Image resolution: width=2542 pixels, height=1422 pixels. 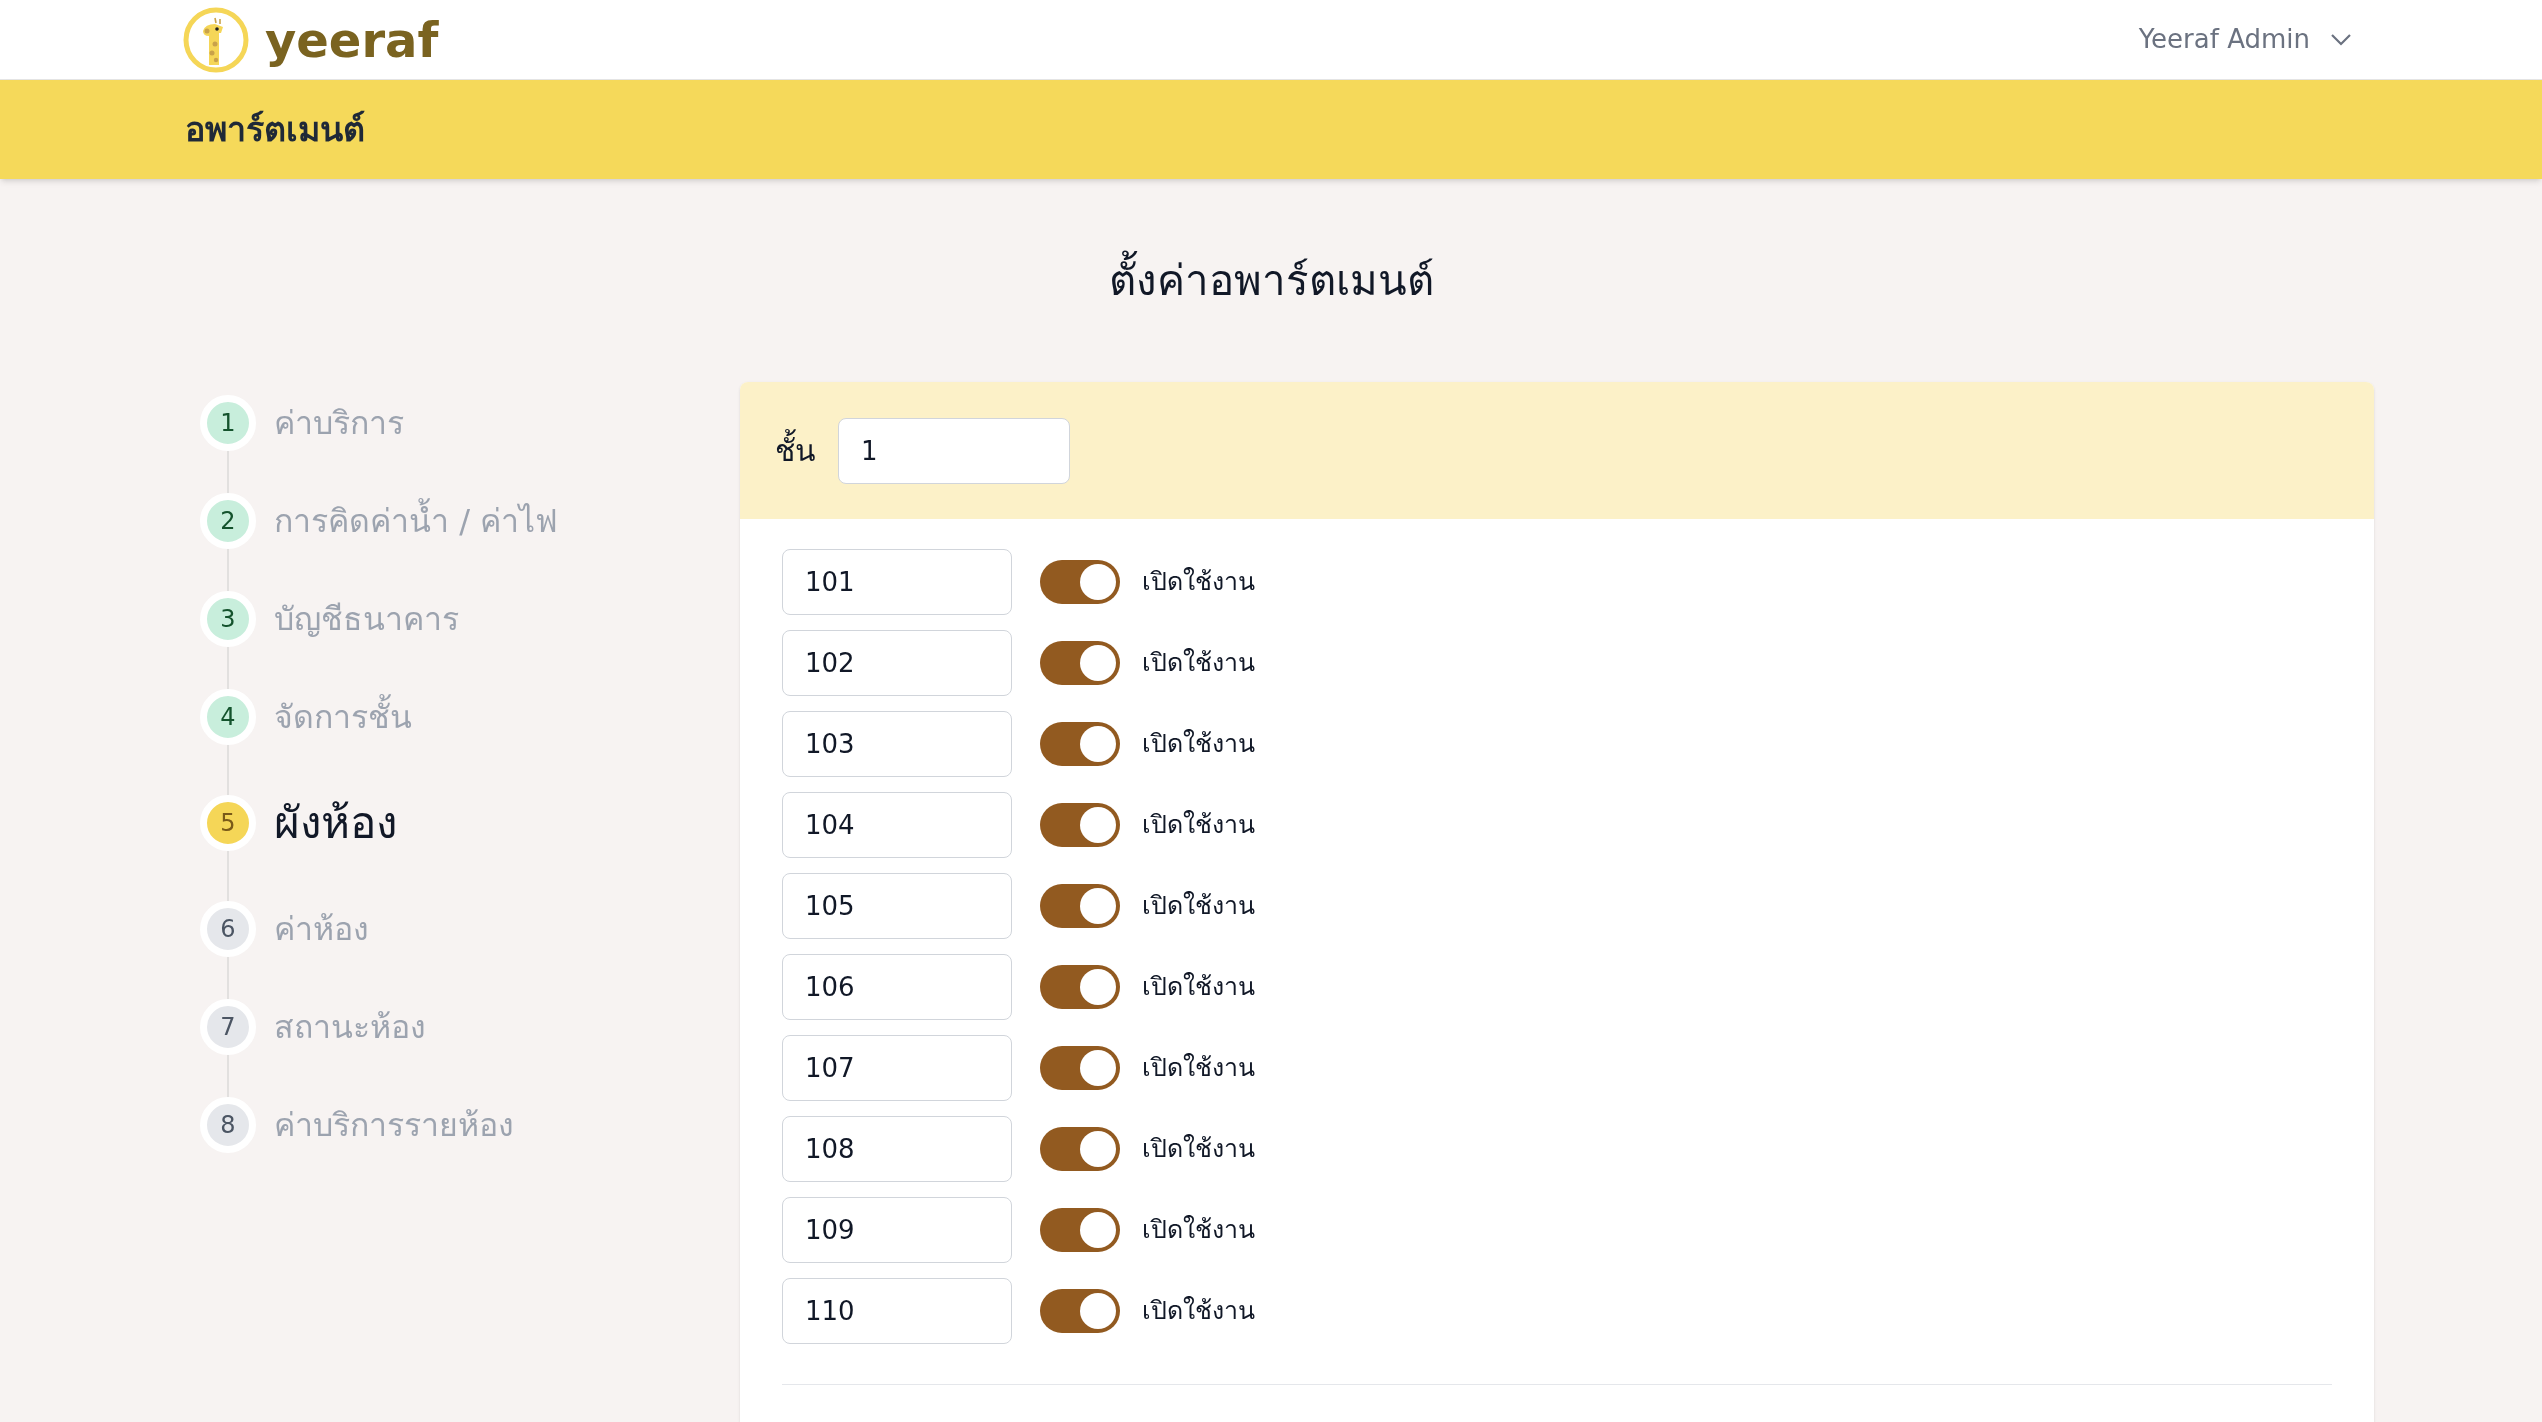 I want to click on room-number-input: 103, so click(x=897, y=744).